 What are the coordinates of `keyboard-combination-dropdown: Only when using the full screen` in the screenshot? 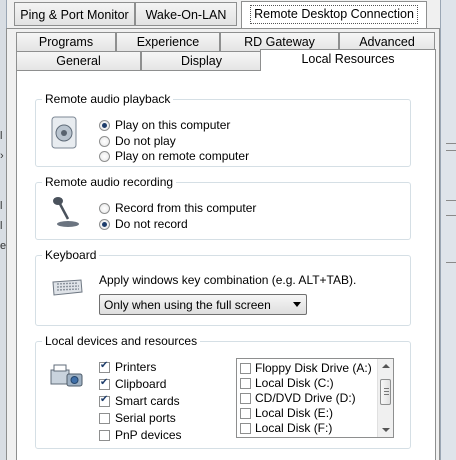 It's located at (203, 304).